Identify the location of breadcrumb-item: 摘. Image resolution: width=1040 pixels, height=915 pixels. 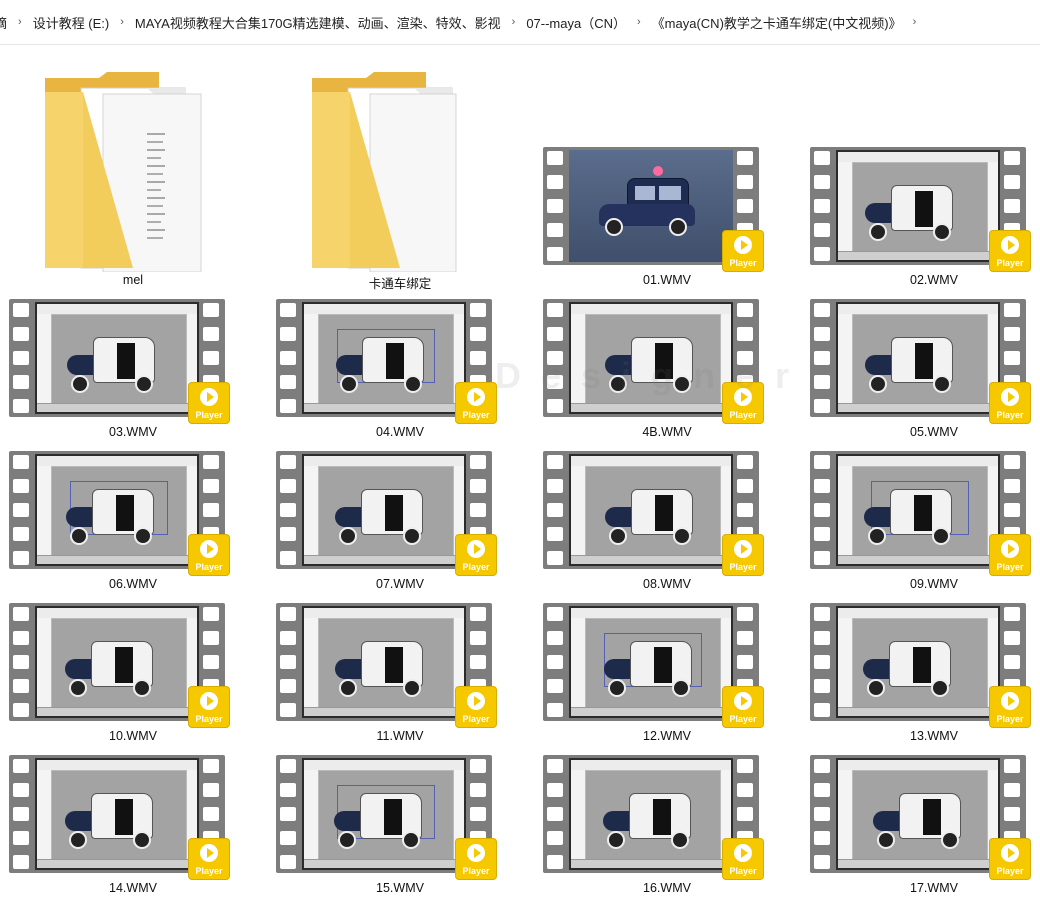
(5, 22).